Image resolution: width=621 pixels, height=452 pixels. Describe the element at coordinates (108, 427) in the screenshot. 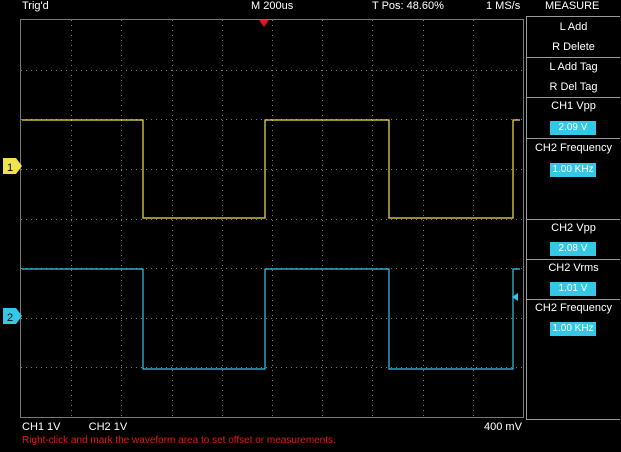

I see `ch2-scale: CH2 1V` at that location.